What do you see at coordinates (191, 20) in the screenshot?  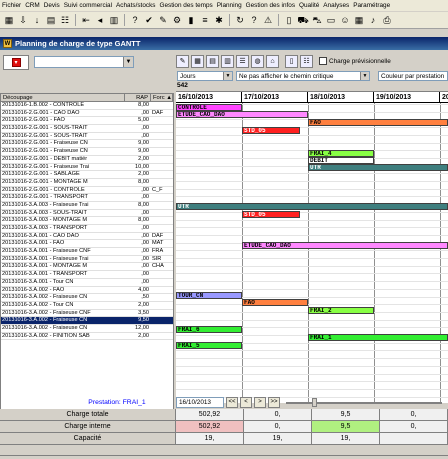 I see `chart-icon: ▮` at bounding box center [191, 20].